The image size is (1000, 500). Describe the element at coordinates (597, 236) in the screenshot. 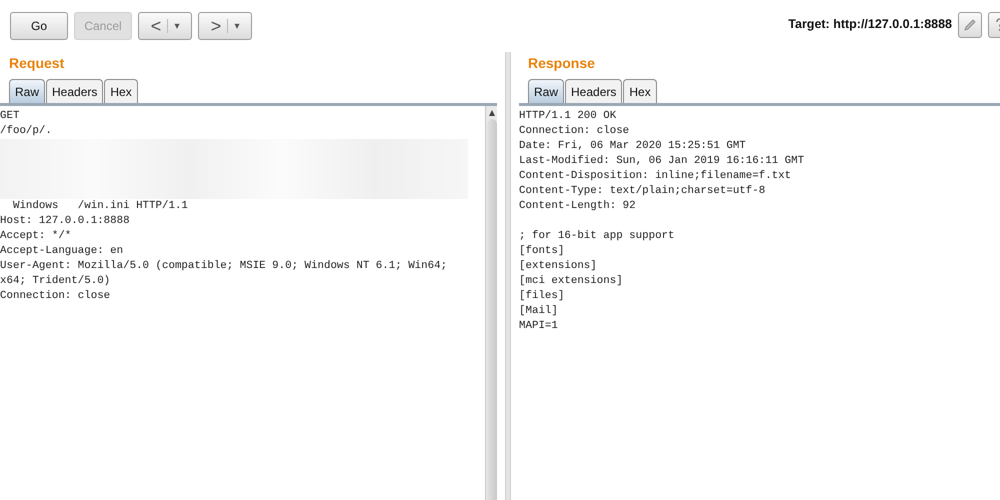

I see `code-line: ; for 16-bit app support` at that location.